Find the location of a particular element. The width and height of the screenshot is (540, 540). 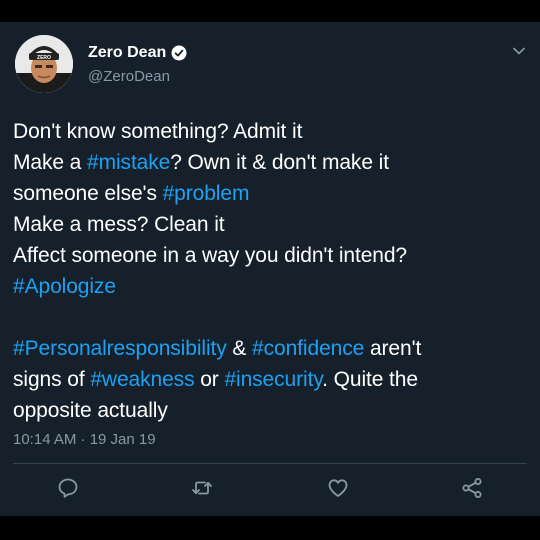

reply-button is located at coordinates (68, 488).